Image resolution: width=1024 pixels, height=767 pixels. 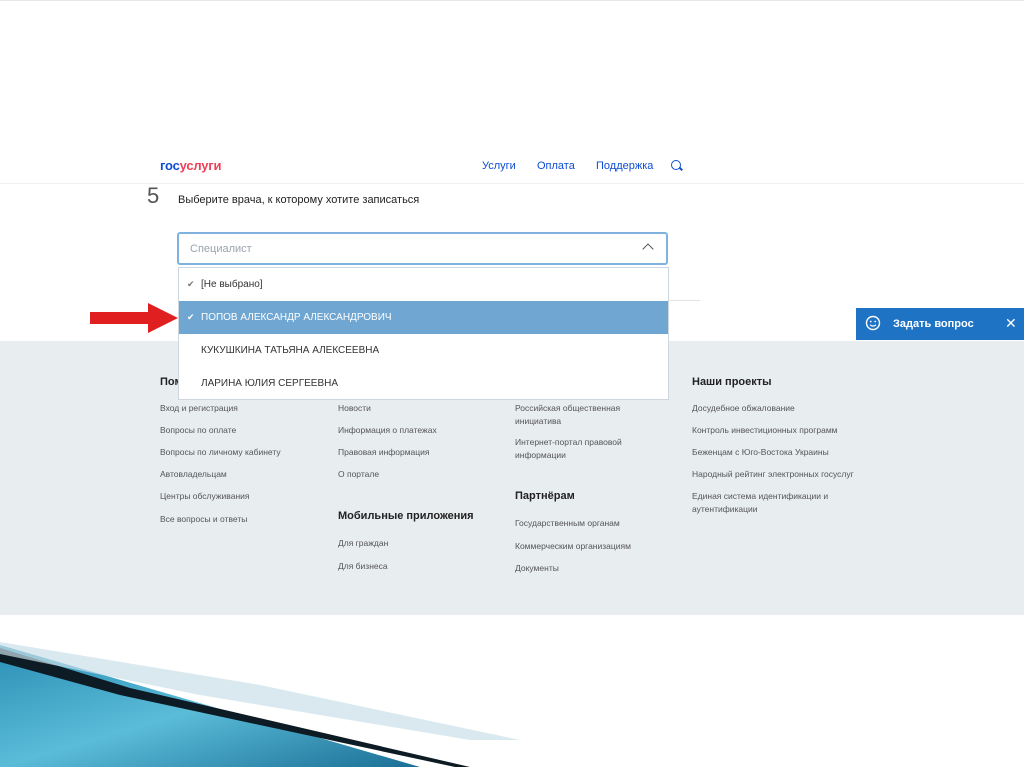 I want to click on footer-link: Контроль инвестиционных программ, so click(x=765, y=430).